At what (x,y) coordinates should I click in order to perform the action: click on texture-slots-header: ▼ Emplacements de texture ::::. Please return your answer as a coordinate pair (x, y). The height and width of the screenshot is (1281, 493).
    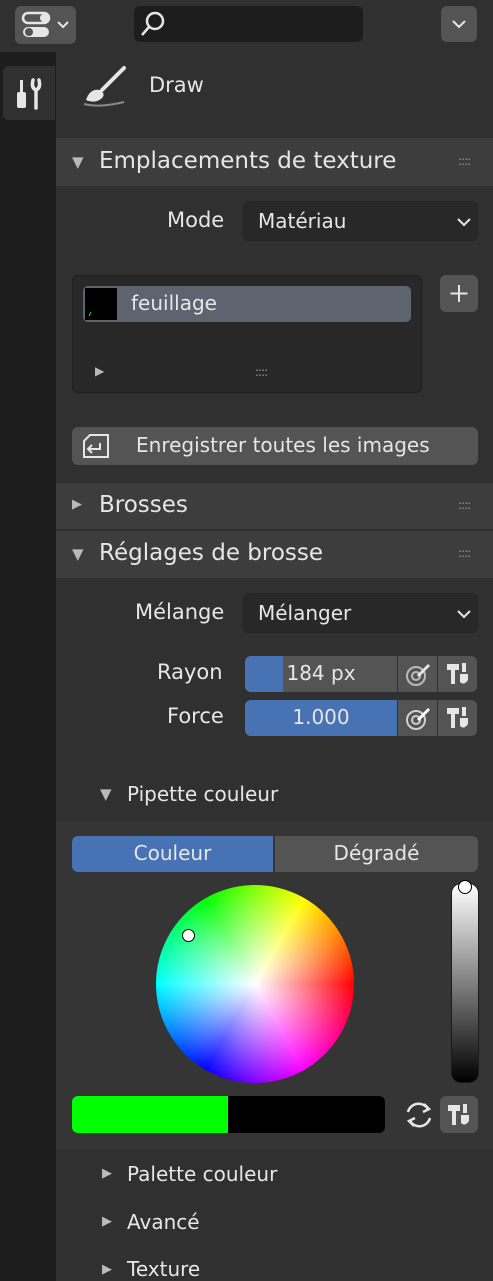
    Looking at the image, I should click on (274, 162).